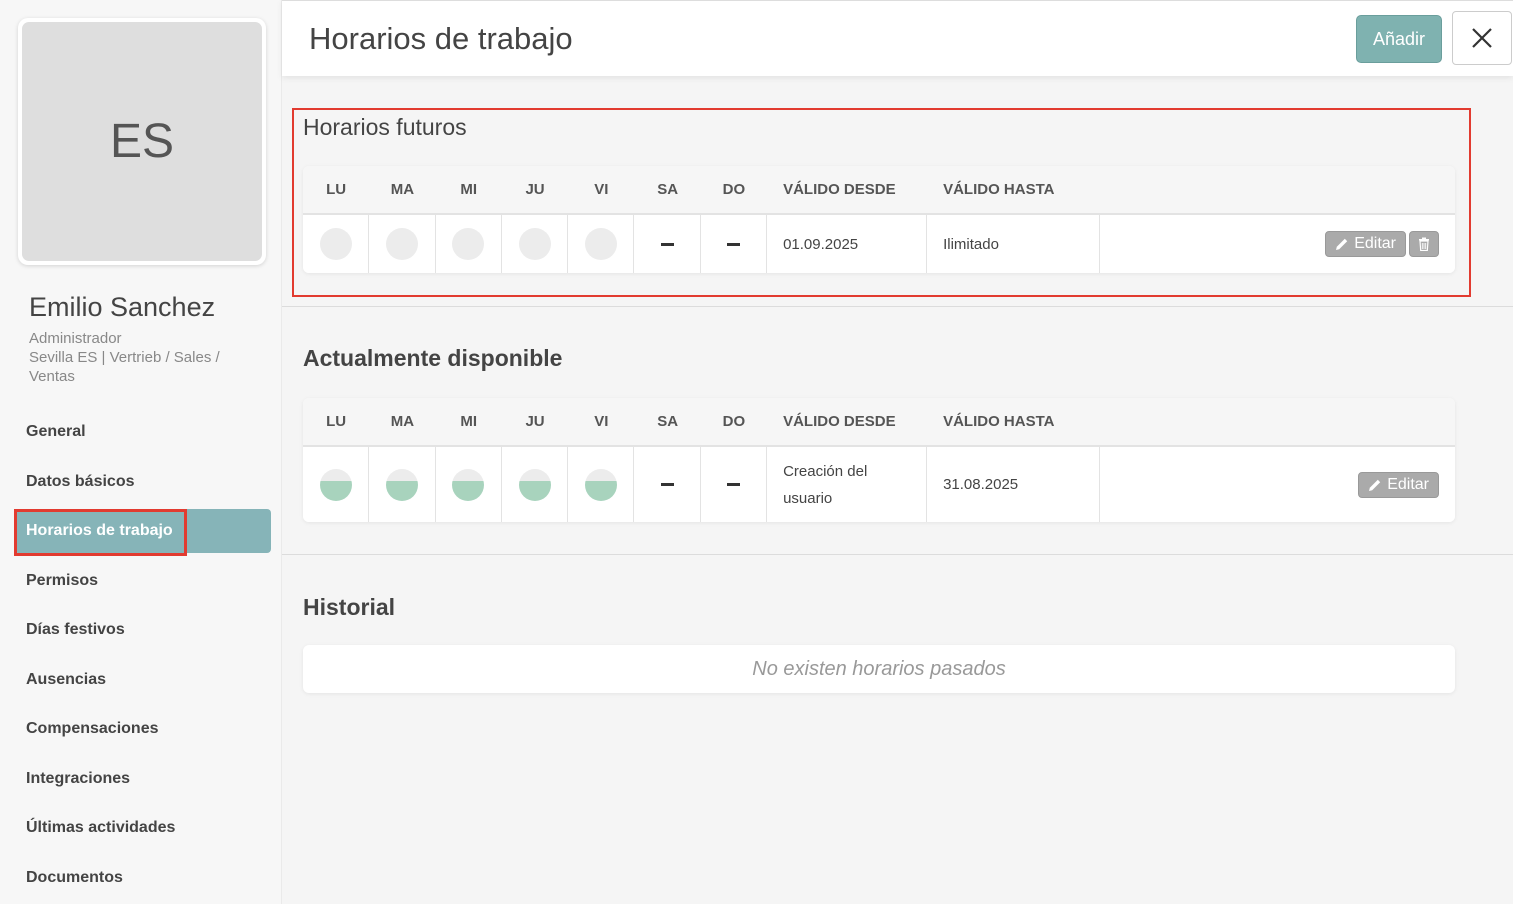  I want to click on empty-message: No existen horarios pasados, so click(879, 668).